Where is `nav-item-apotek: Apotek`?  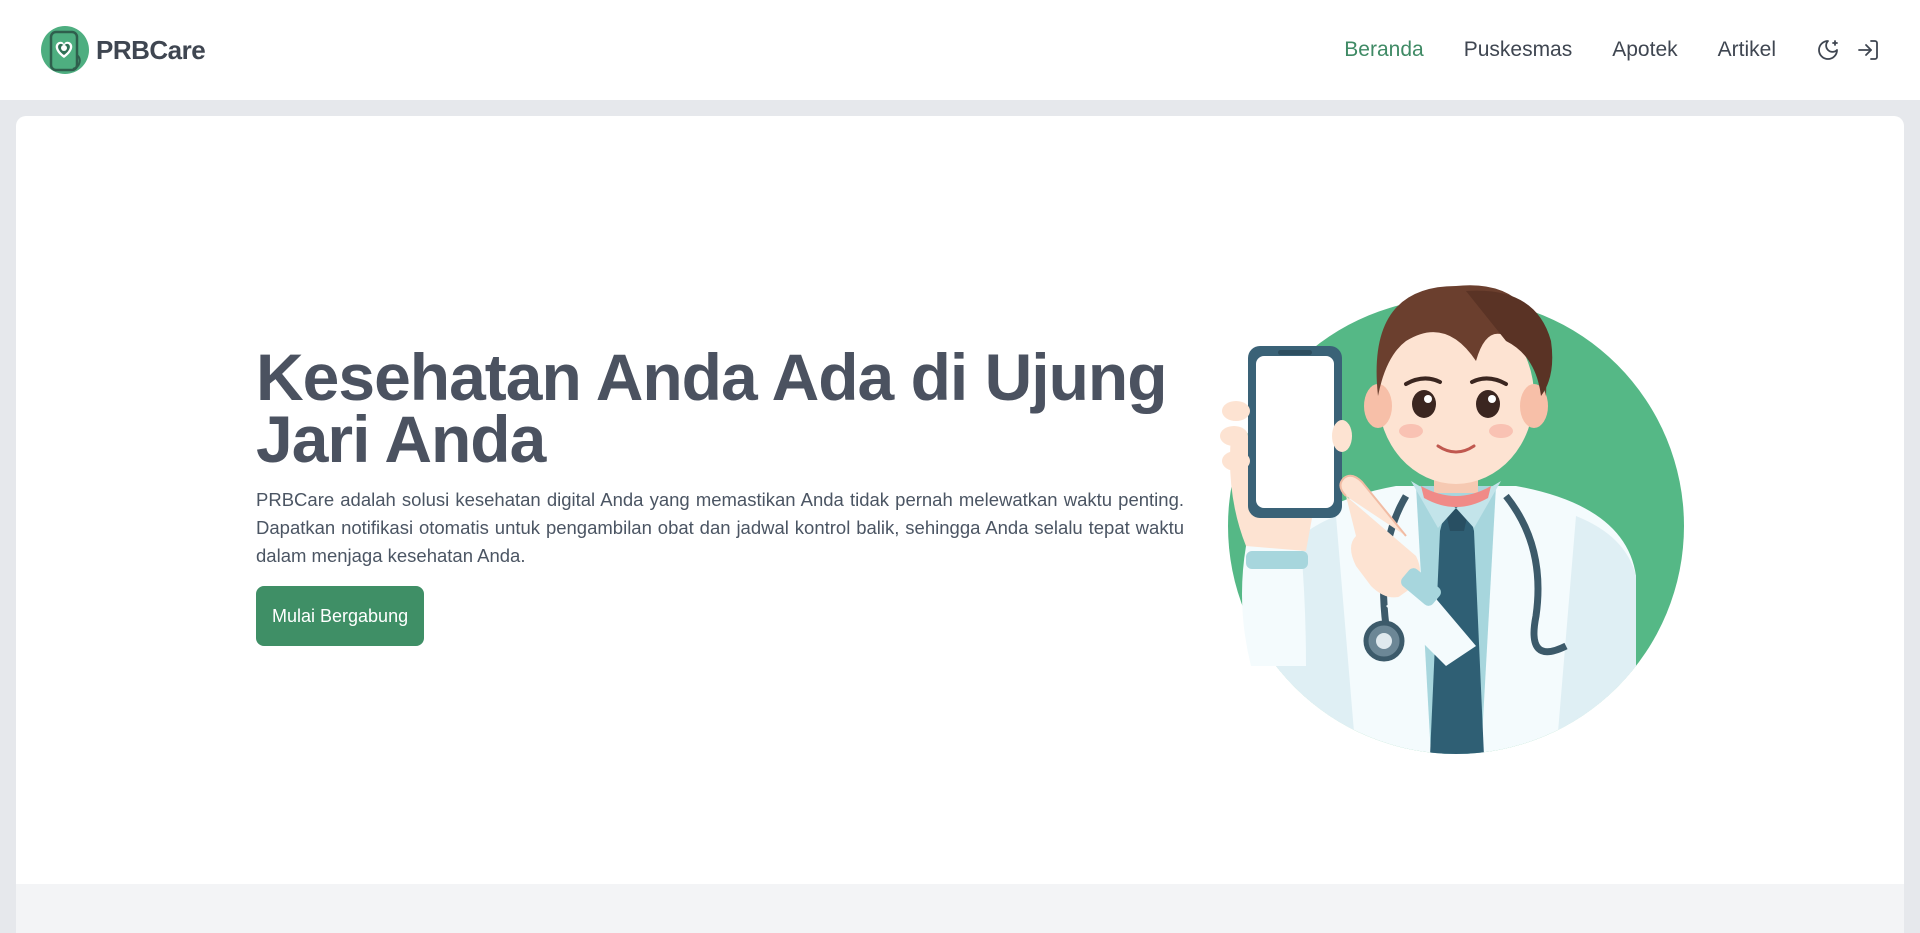
nav-item-apotek: Apotek is located at coordinates (1644, 50).